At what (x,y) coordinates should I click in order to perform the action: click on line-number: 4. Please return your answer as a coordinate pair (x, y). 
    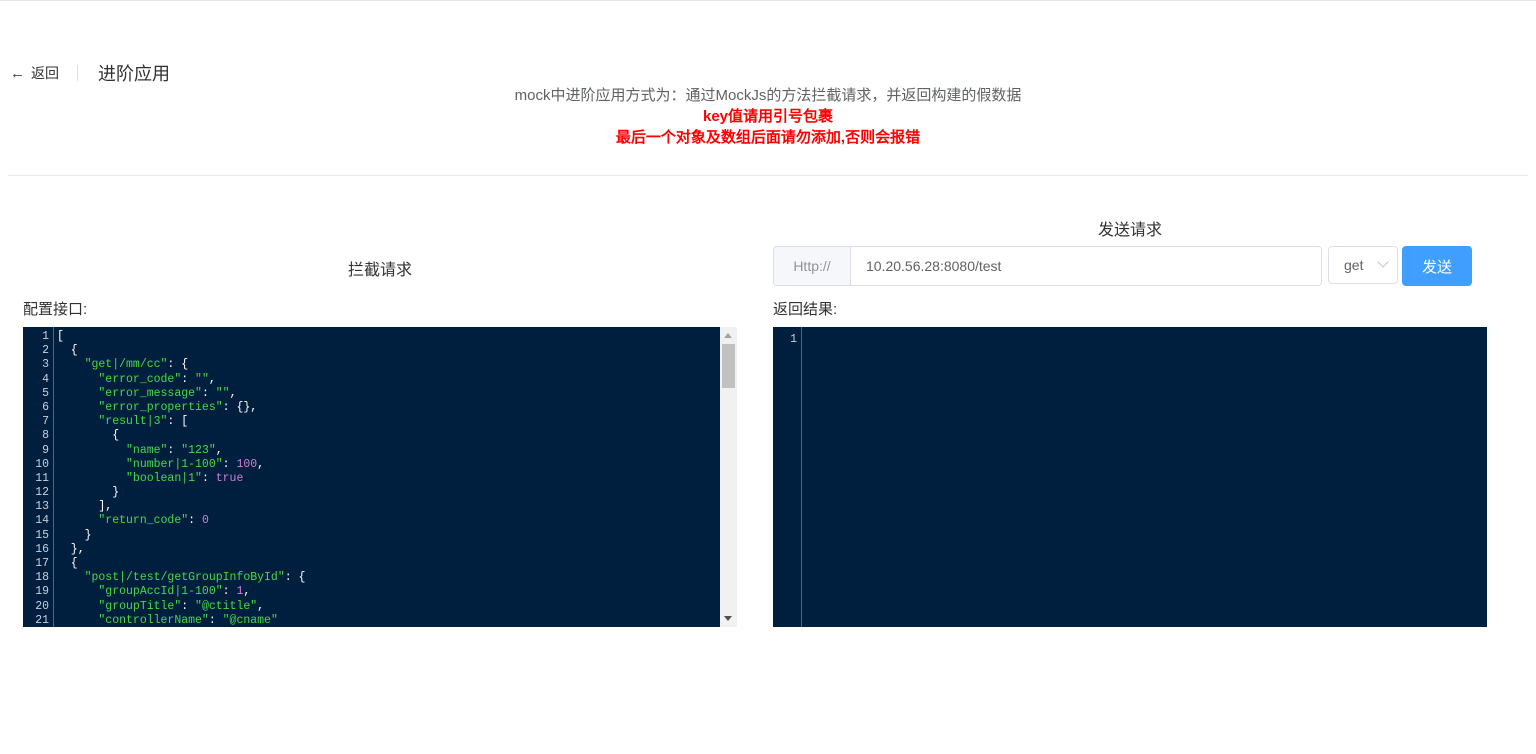
    Looking at the image, I should click on (45, 379).